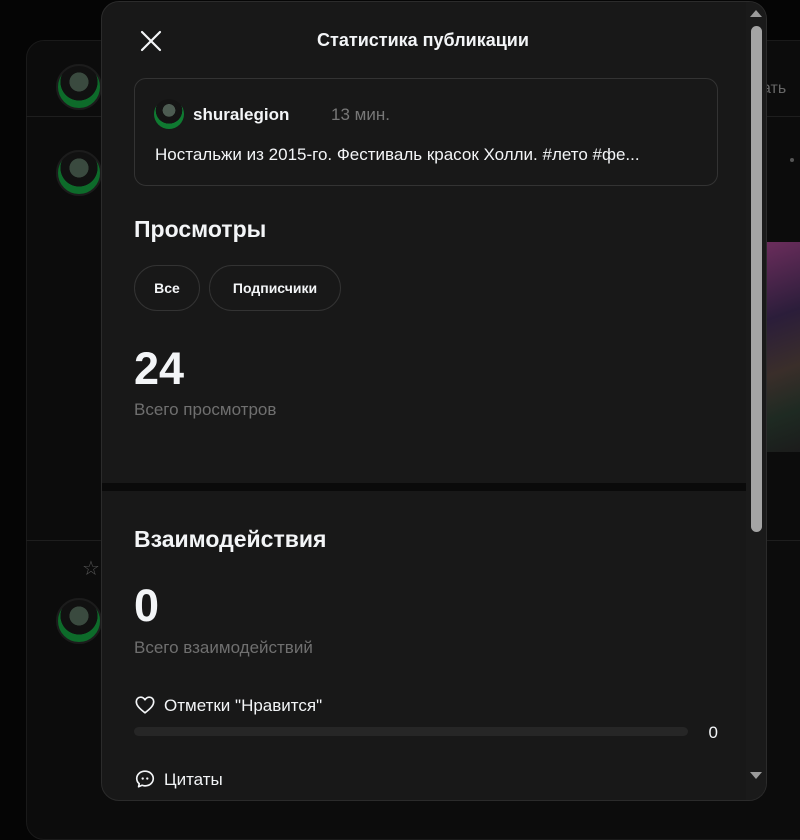  What do you see at coordinates (230, 539) in the screenshot?
I see `interactions-section-title: Взаимодействия` at bounding box center [230, 539].